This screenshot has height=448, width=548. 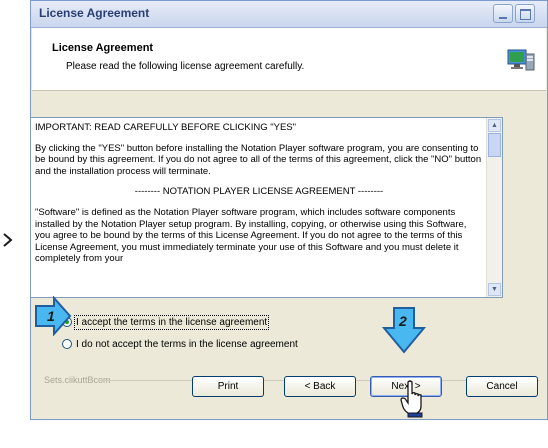 What do you see at coordinates (103, 48) in the screenshot?
I see `header-title: License Agreement` at bounding box center [103, 48].